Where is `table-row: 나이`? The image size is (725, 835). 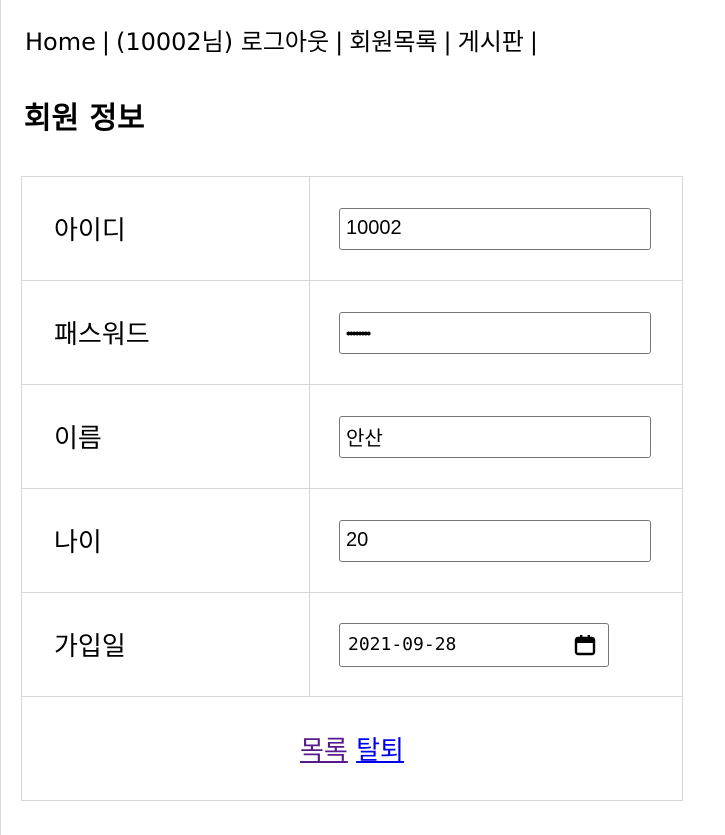 table-row: 나이 is located at coordinates (352, 540).